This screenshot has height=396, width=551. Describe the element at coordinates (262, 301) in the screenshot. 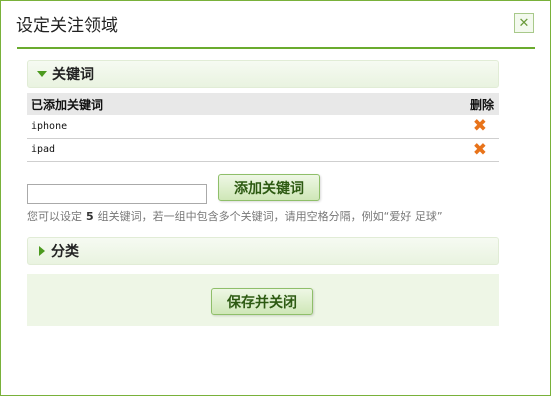

I see `save-and-close-button: 保存并关闭` at that location.